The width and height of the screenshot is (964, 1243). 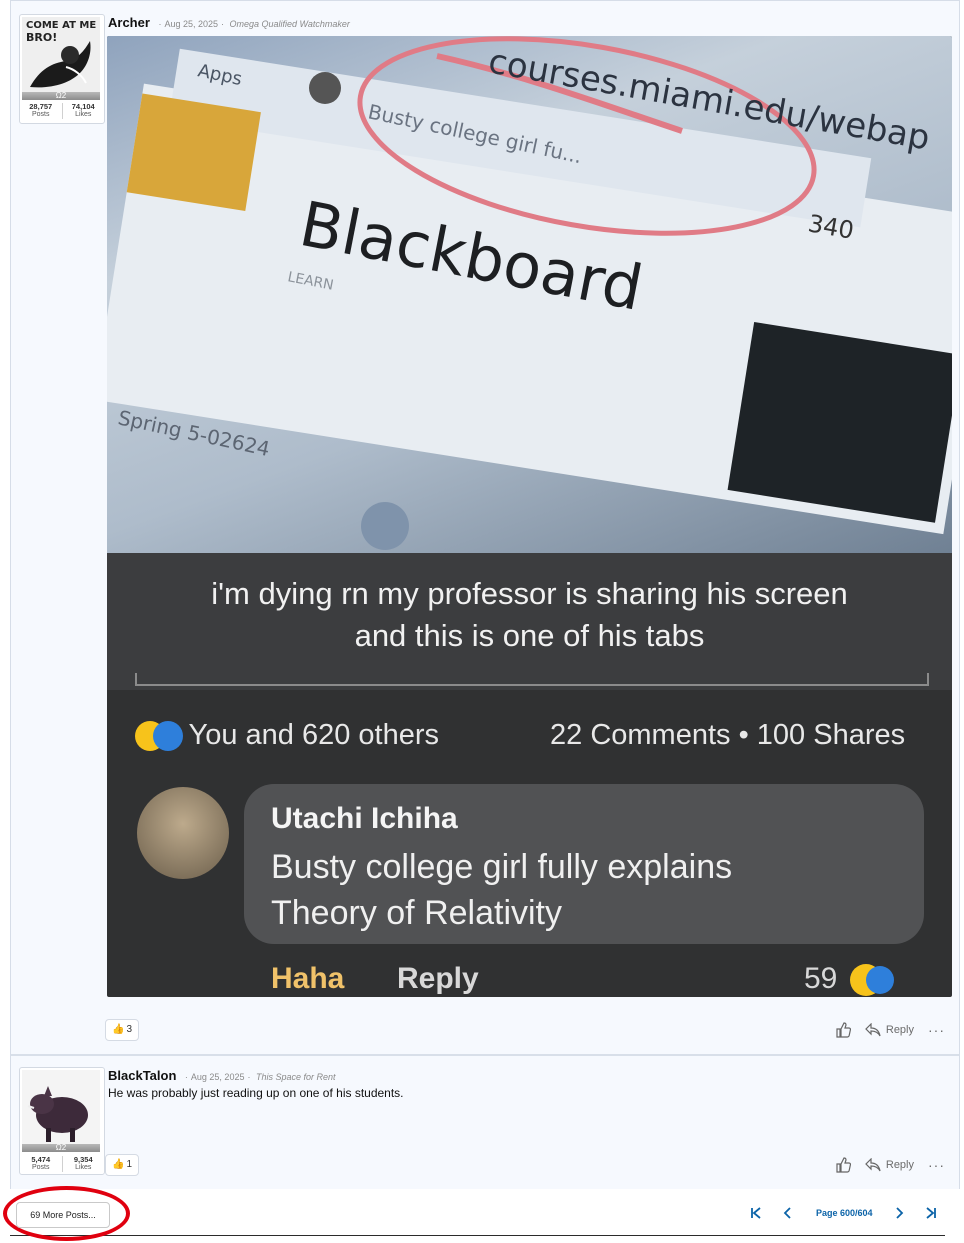 I want to click on likes-stat: 74,104 Likes, so click(x=83, y=111).